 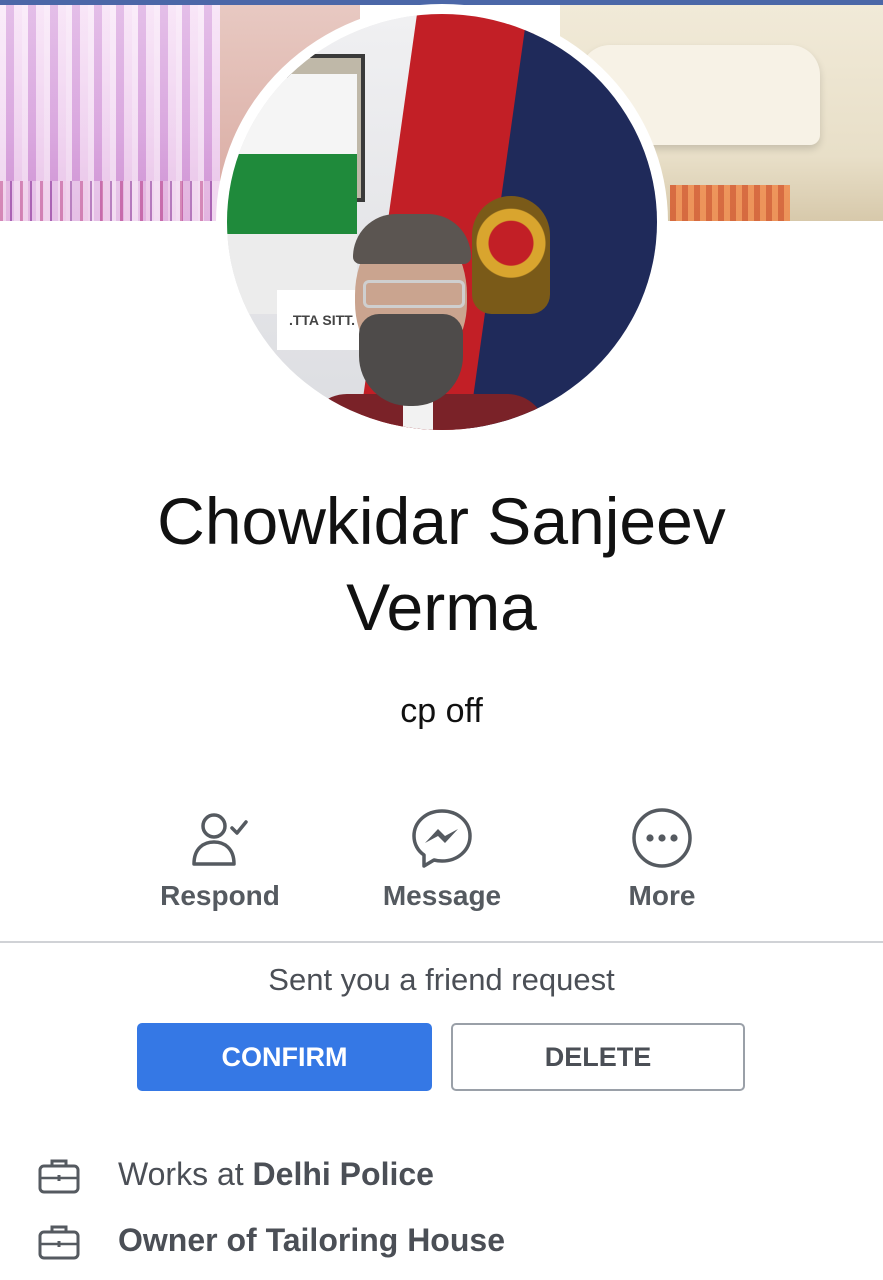 I want to click on friend-request-text: Sent you a friend request, so click(x=441, y=979).